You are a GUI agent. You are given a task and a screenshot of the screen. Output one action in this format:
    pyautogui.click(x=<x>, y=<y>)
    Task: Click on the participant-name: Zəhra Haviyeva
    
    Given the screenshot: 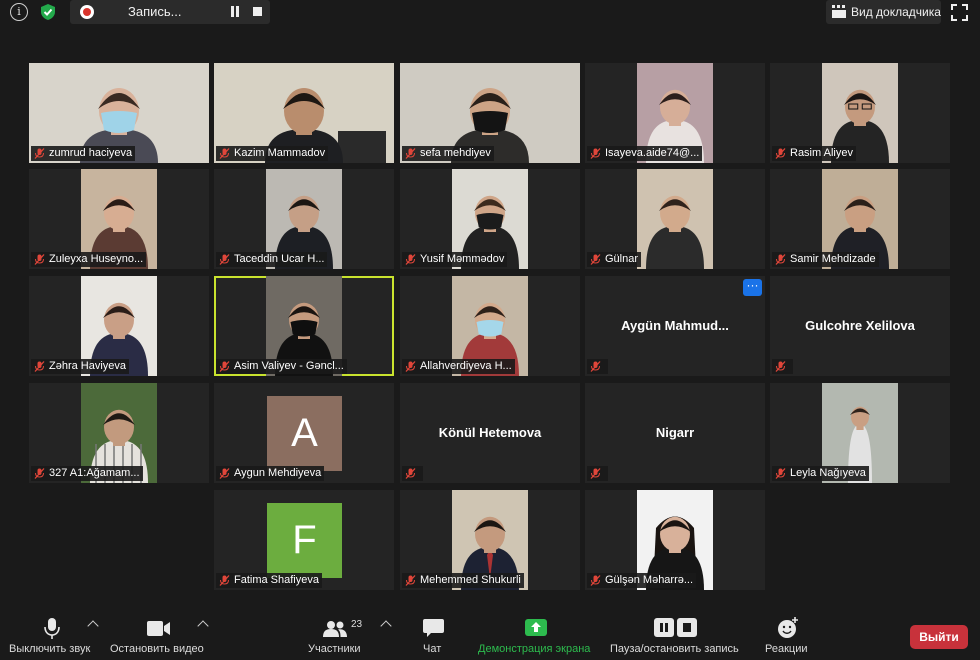 What is the action you would take?
    pyautogui.click(x=88, y=366)
    